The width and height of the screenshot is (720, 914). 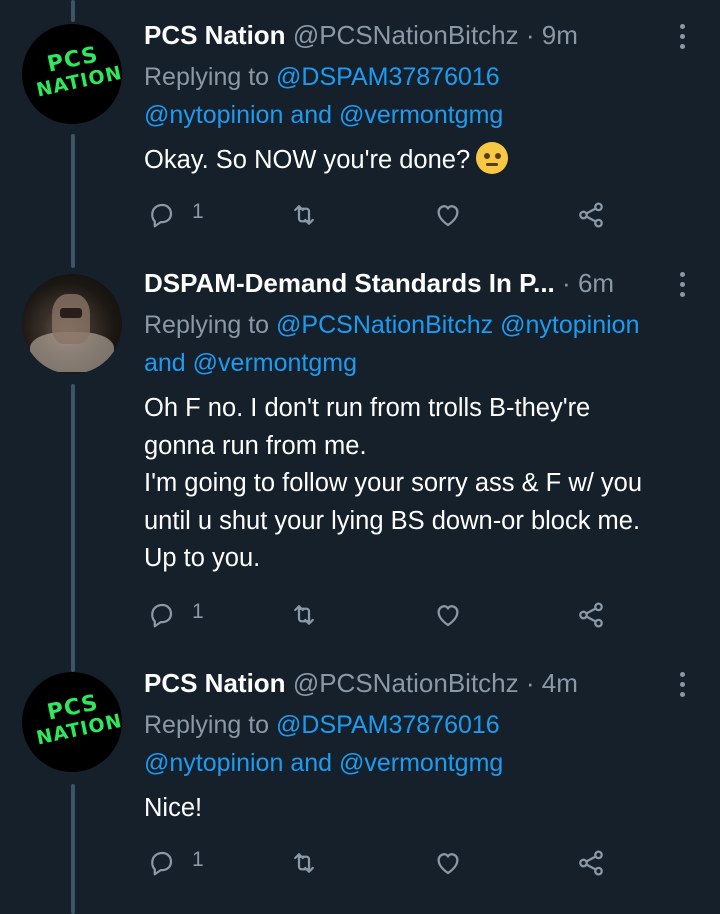 What do you see at coordinates (72, 324) in the screenshot?
I see `avatar` at bounding box center [72, 324].